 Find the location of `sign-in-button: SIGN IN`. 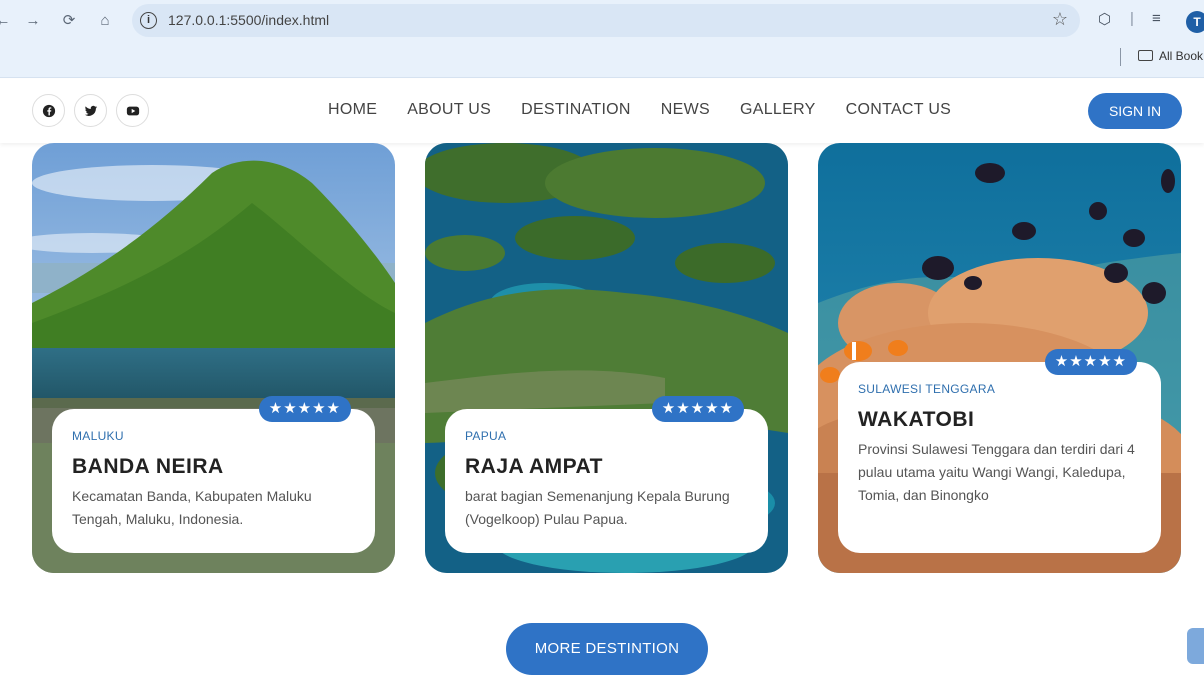

sign-in-button: SIGN IN is located at coordinates (1135, 111).